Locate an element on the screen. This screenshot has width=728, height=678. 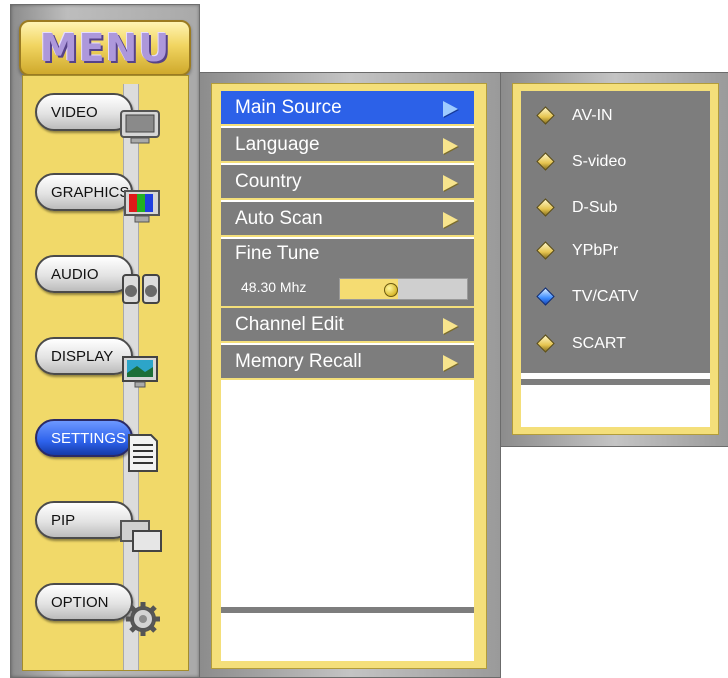
source-item-d-sub: D-Sub is located at coordinates (615, 209).